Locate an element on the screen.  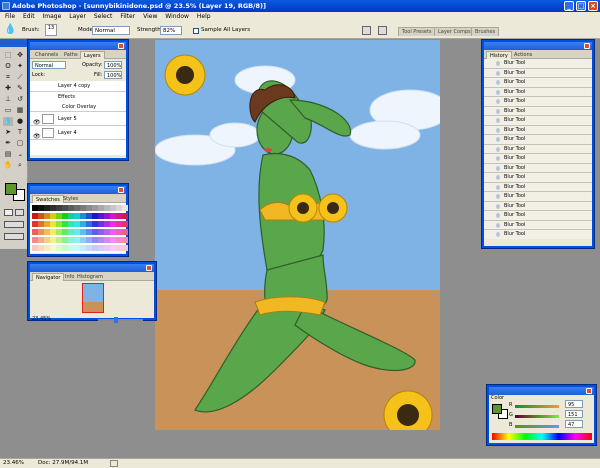
menu-view: View is located at coordinates (150, 16).